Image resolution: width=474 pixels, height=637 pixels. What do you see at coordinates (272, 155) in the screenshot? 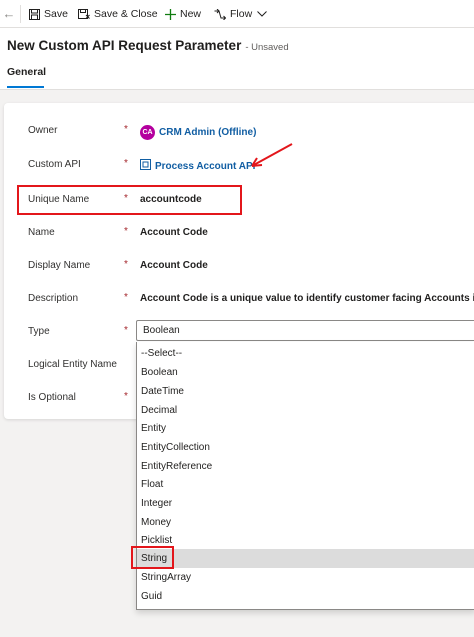
I see `annotation-arrow-icon` at bounding box center [272, 155].